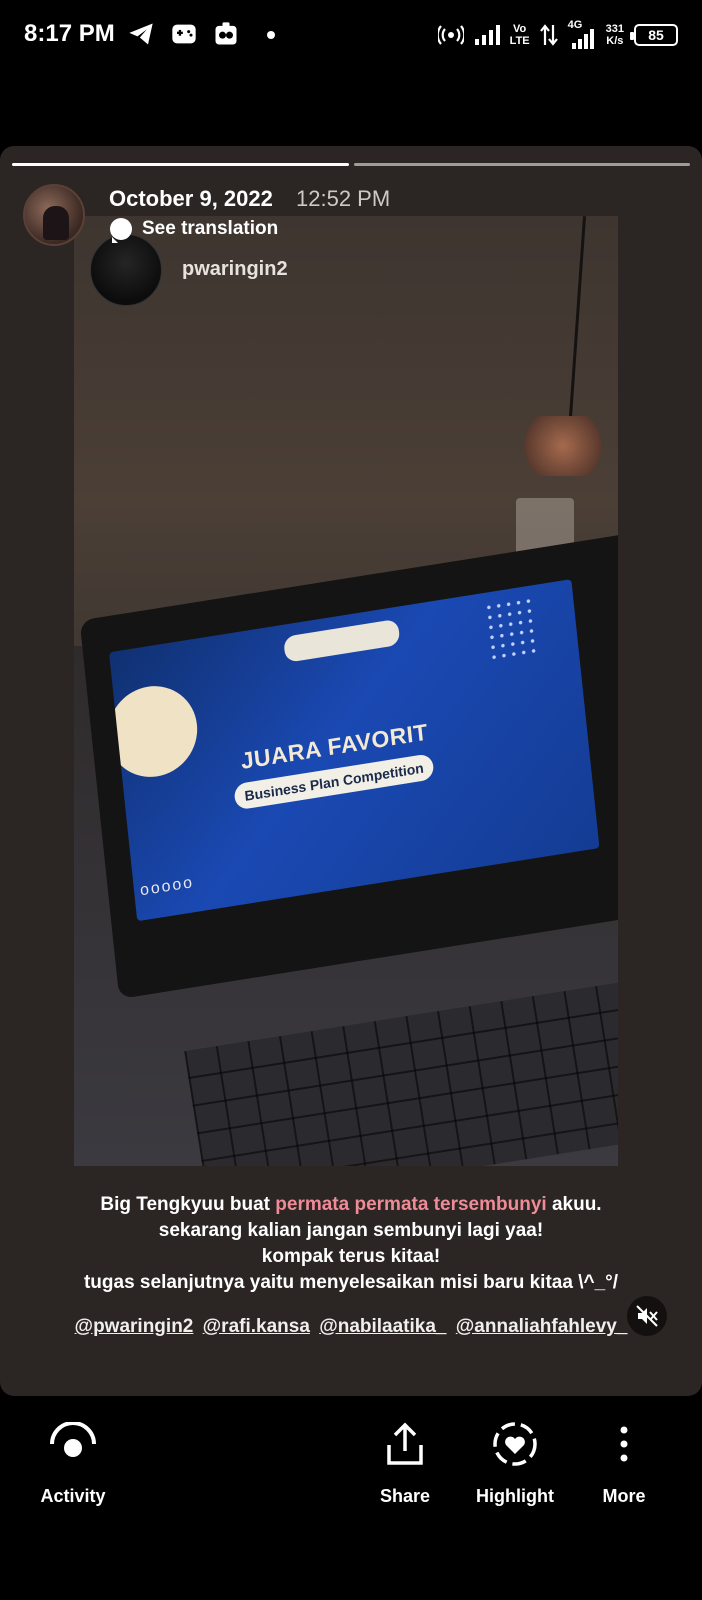 This screenshot has height=1600, width=702. I want to click on story-time: 12:52 PM, so click(343, 198).